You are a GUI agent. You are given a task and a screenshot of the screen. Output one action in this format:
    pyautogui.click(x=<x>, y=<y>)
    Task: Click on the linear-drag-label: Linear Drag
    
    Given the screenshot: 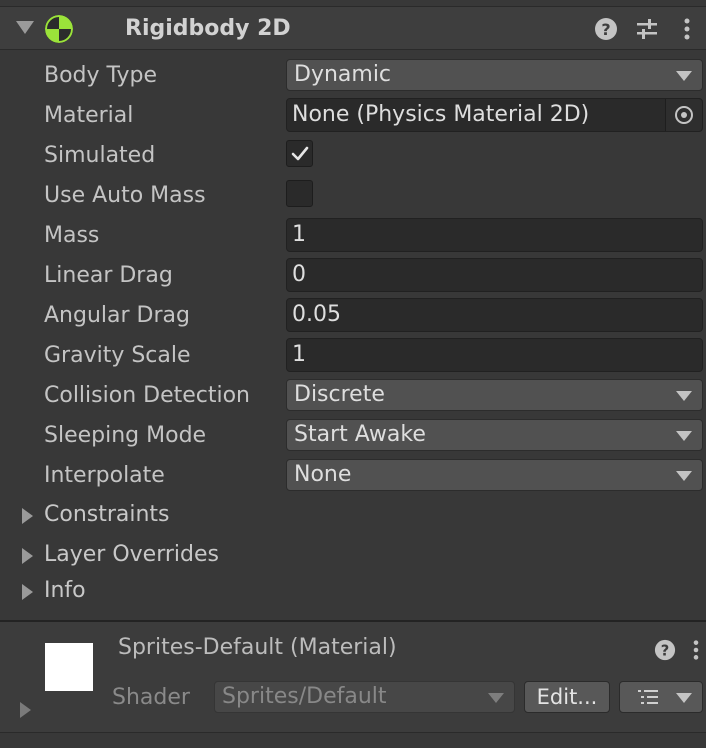 What is the action you would take?
    pyautogui.click(x=108, y=275)
    